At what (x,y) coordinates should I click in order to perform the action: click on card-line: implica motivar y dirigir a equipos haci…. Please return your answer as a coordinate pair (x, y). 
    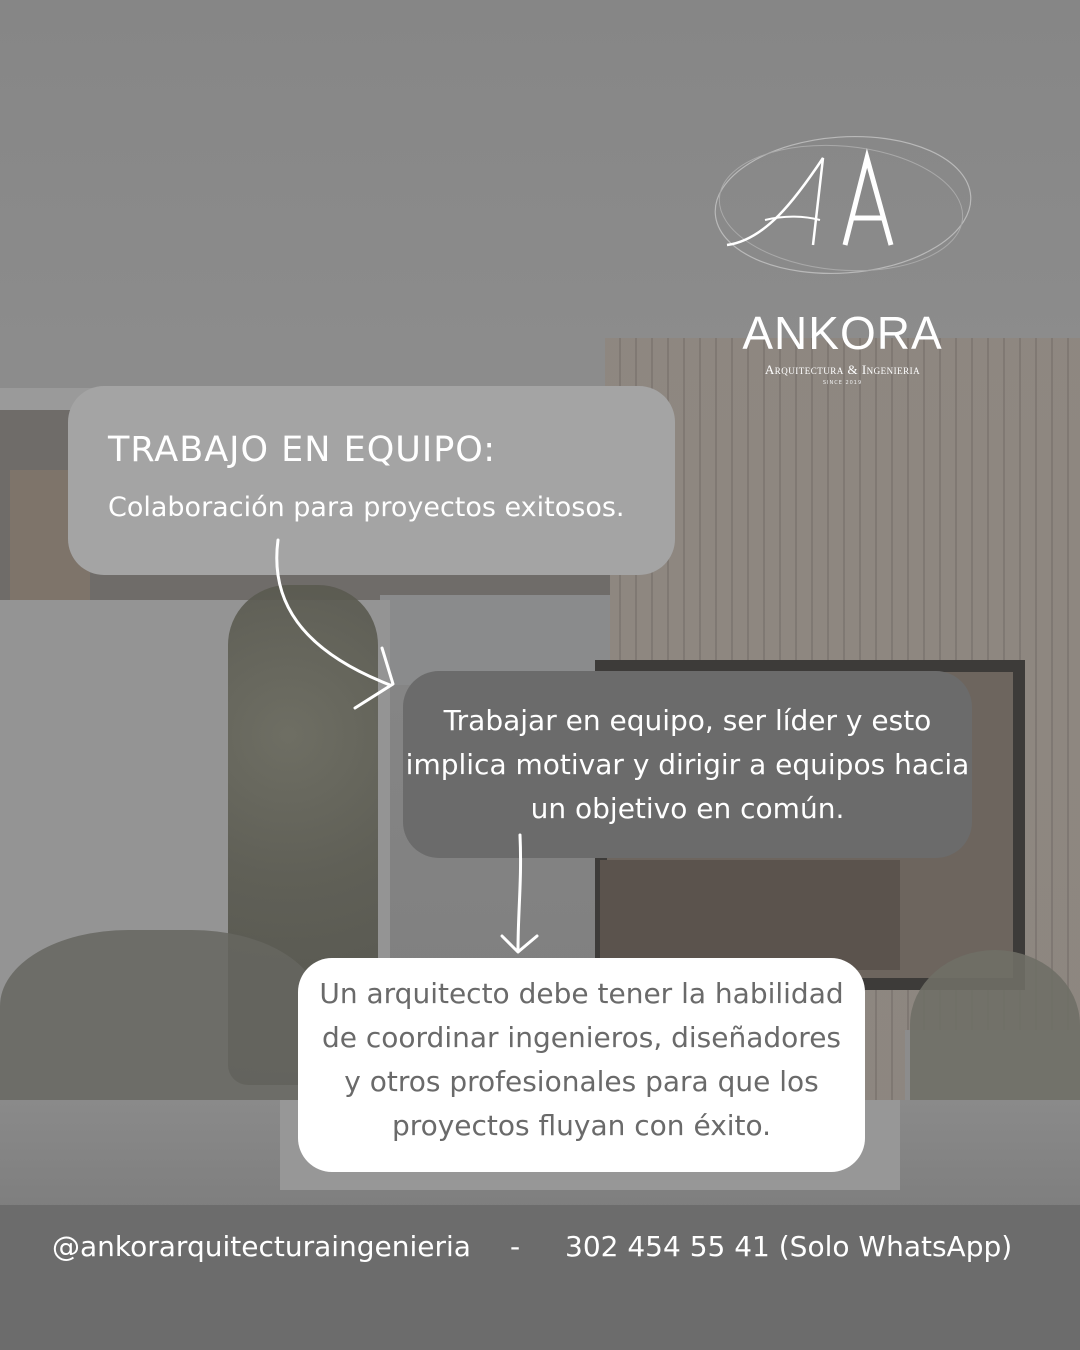
    Looking at the image, I should click on (687, 764).